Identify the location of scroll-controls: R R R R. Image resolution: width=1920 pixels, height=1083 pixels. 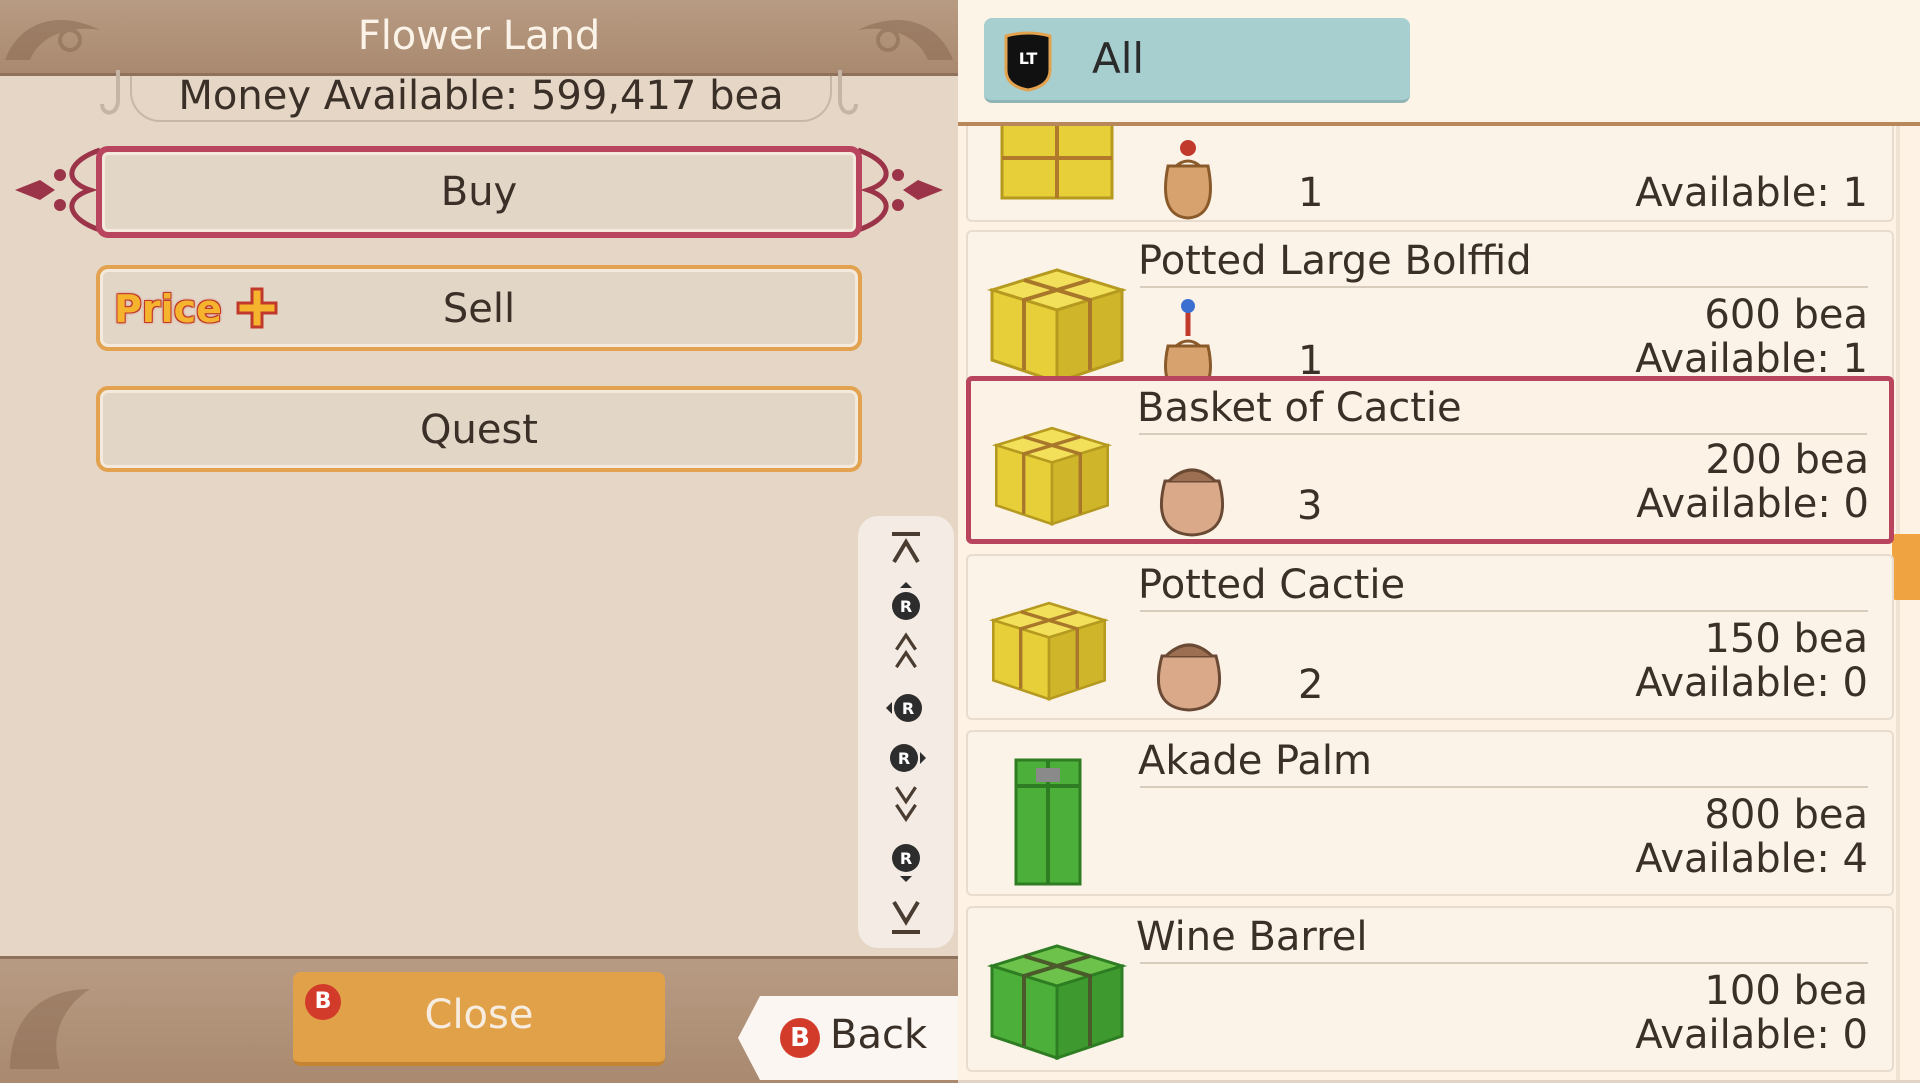
(906, 732).